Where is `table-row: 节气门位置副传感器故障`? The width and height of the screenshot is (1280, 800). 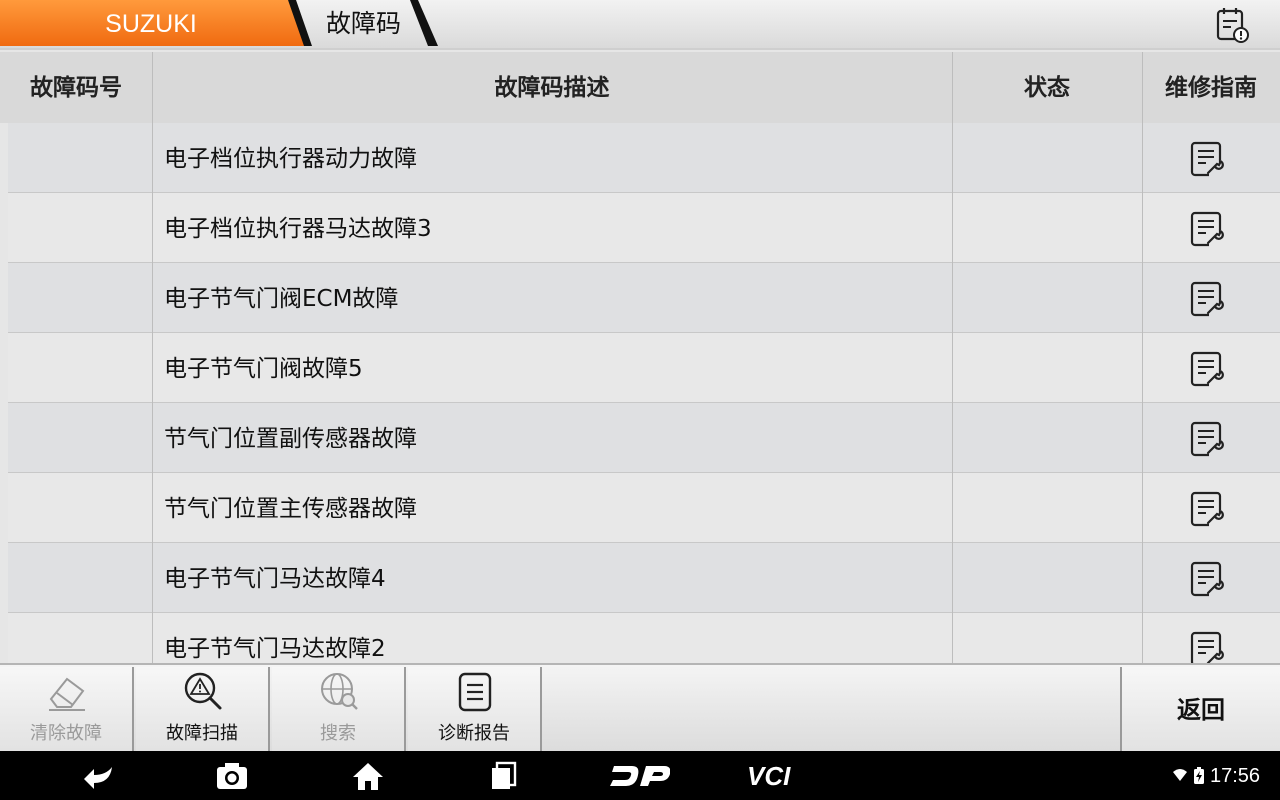 table-row: 节气门位置副传感器故障 is located at coordinates (644, 438).